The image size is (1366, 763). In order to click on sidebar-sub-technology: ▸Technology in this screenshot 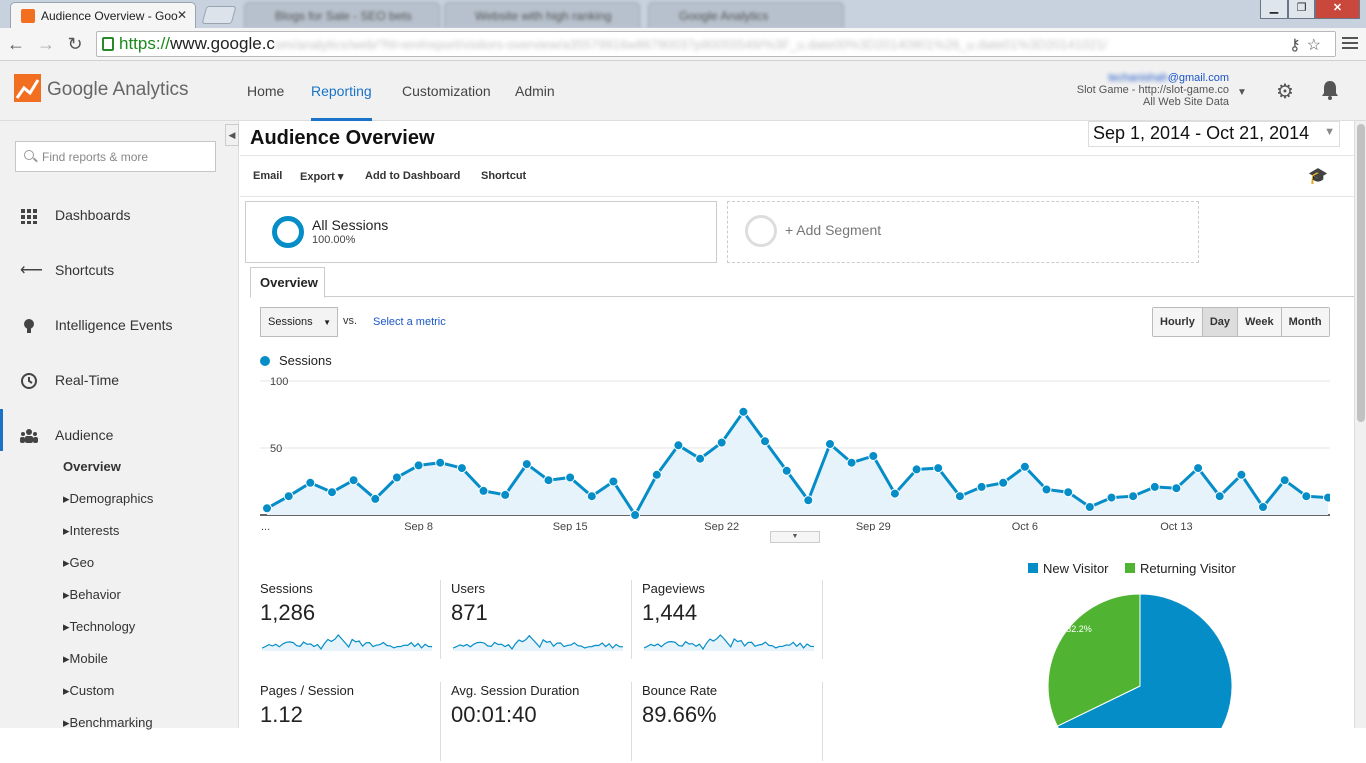, I will do `click(99, 627)`.